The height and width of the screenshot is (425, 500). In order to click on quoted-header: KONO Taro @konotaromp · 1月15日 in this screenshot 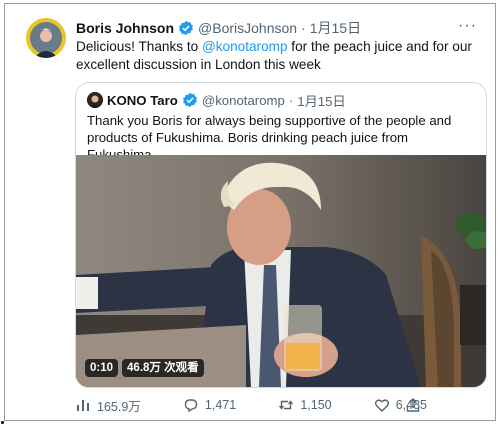, I will do `click(216, 100)`.